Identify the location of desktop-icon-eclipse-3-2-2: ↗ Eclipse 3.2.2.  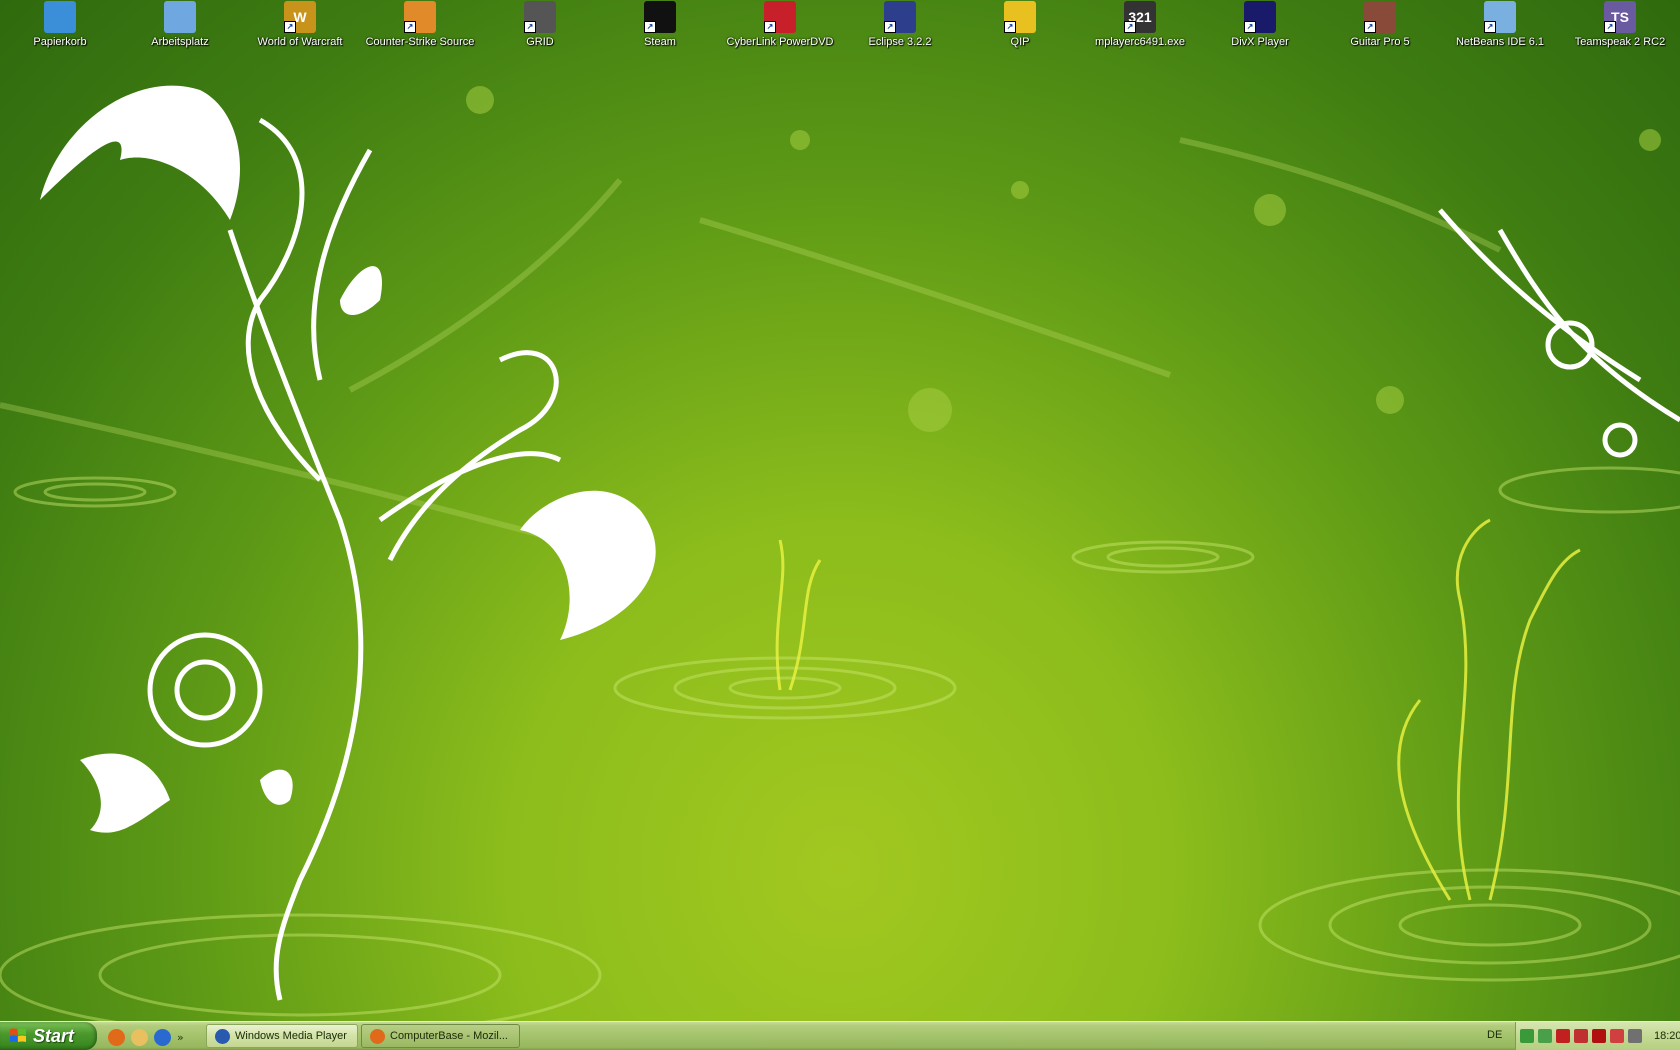
(900, 28).